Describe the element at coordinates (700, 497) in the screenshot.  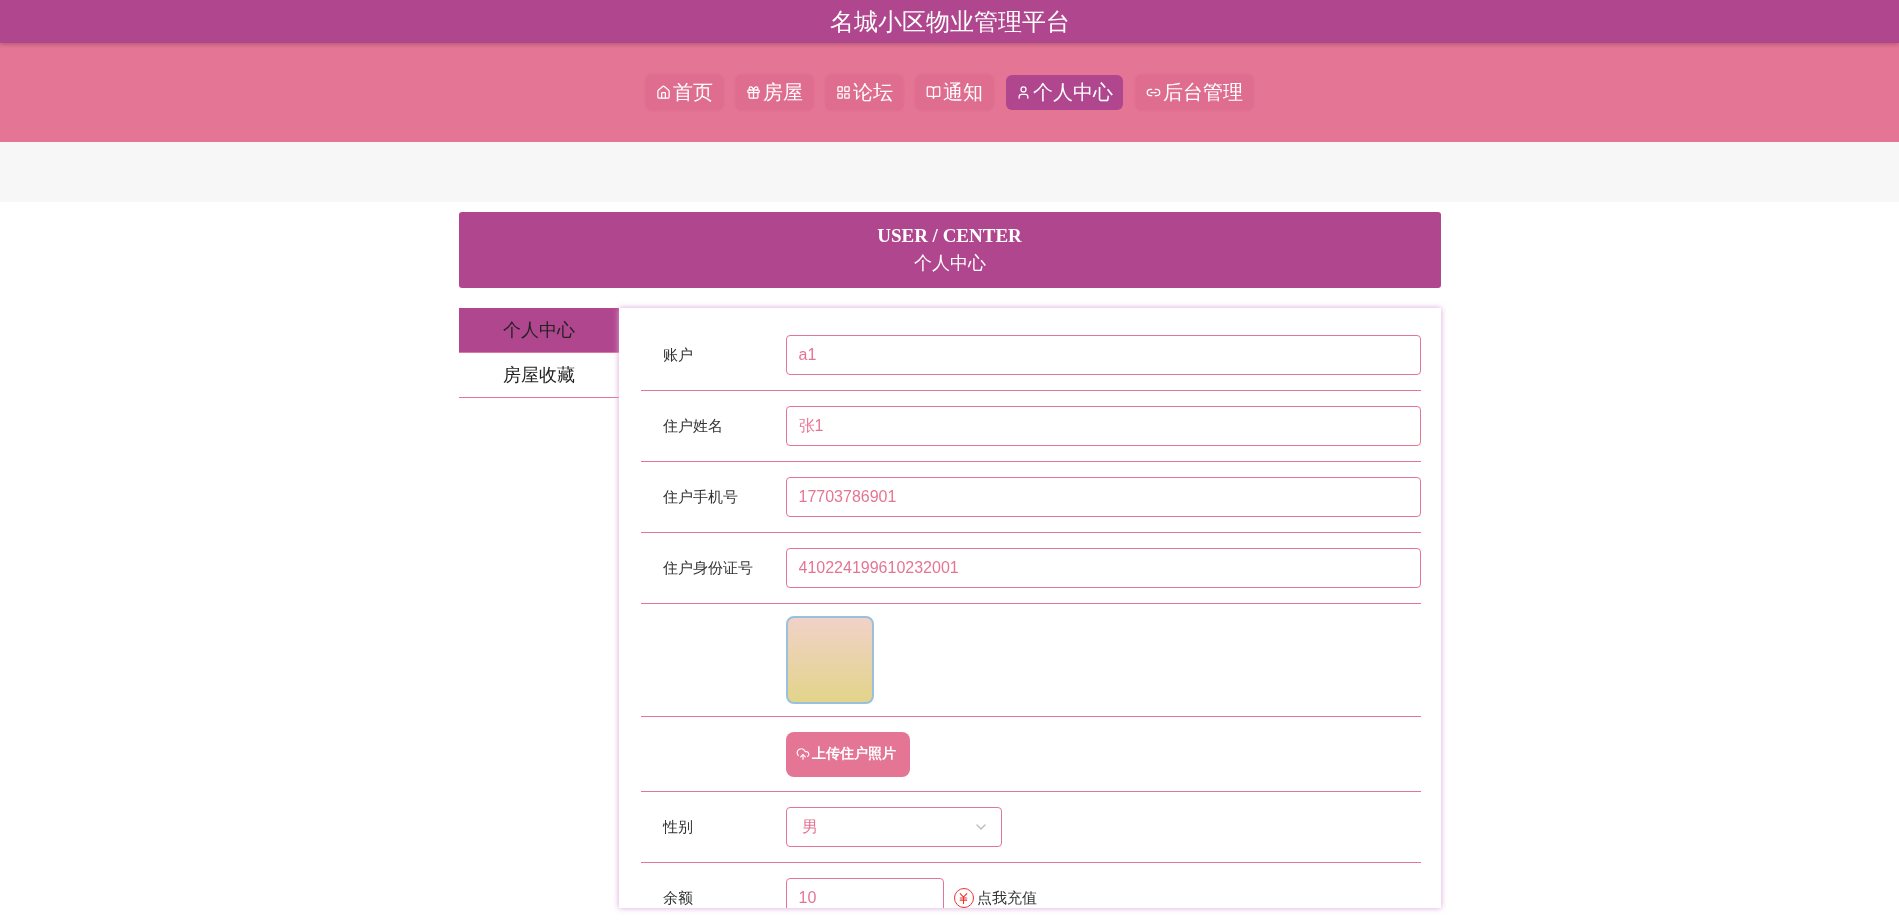
I see `field-label: 住户手机号` at that location.